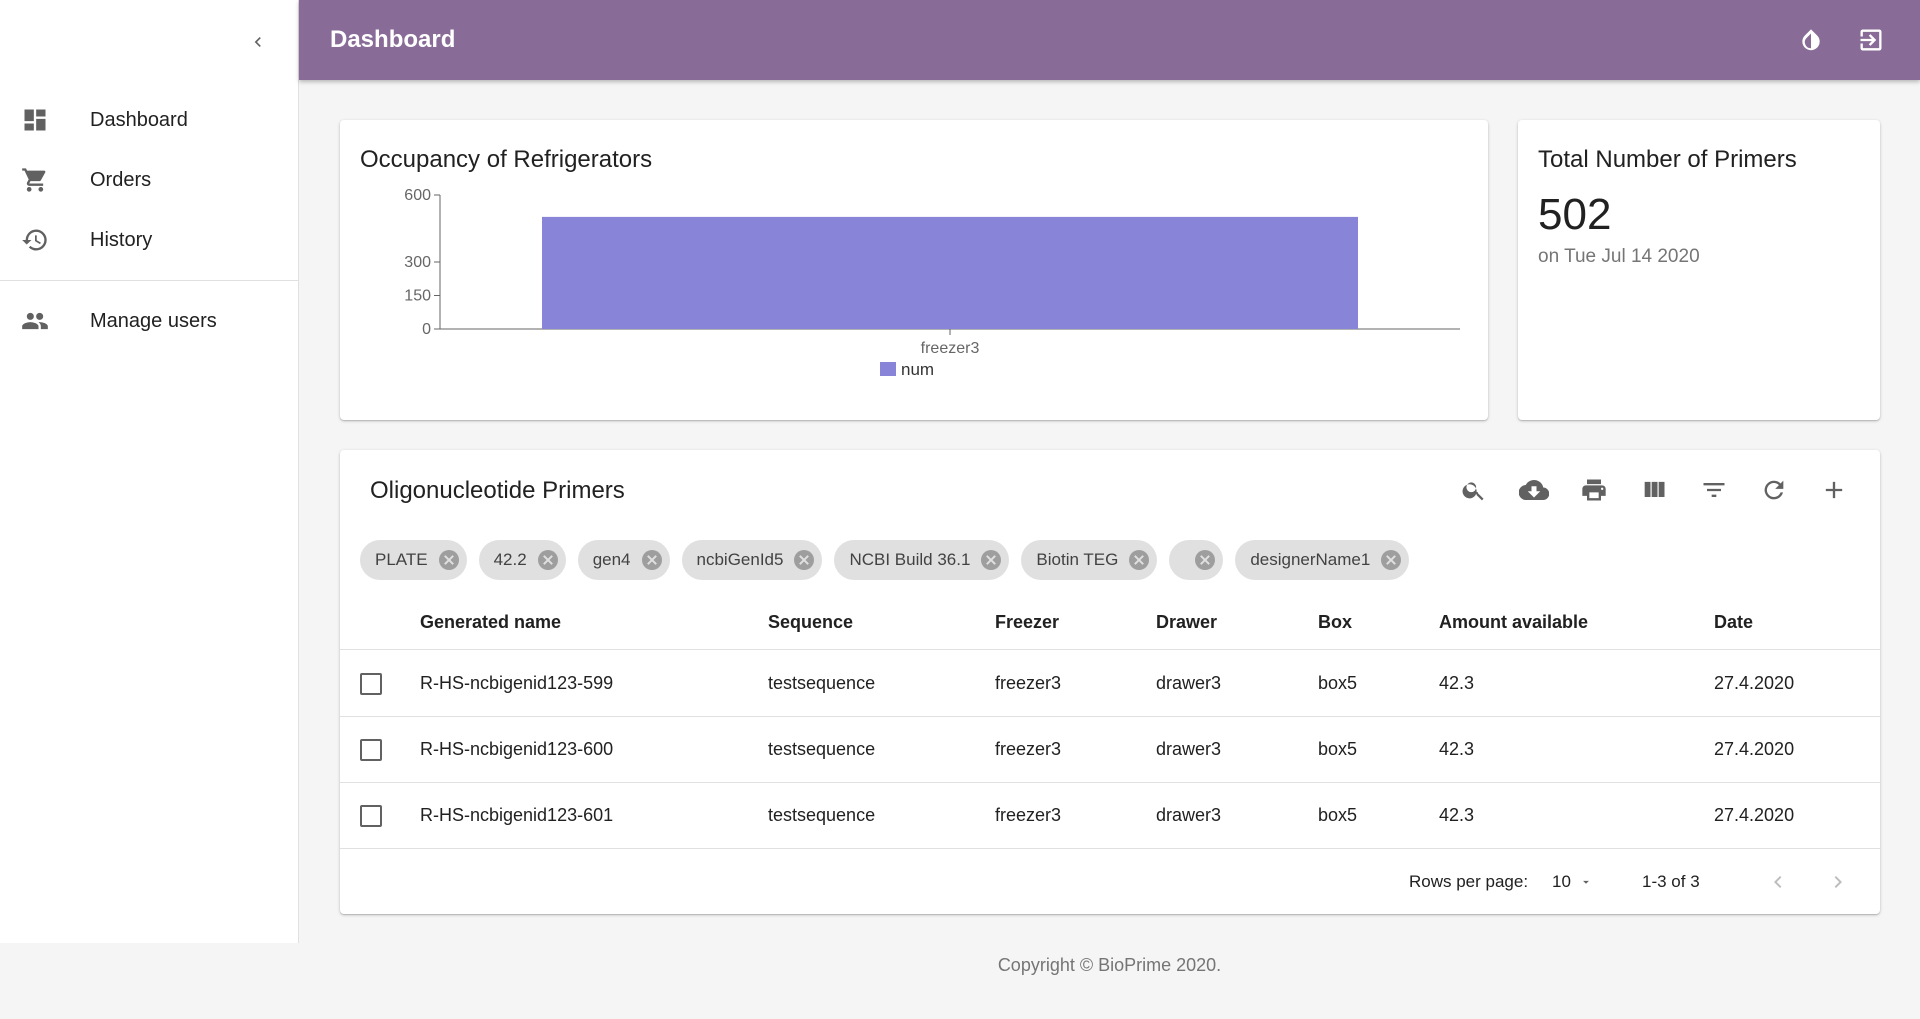 The width and height of the screenshot is (1920, 1019). What do you see at coordinates (1834, 490) in the screenshot?
I see `add-button` at bounding box center [1834, 490].